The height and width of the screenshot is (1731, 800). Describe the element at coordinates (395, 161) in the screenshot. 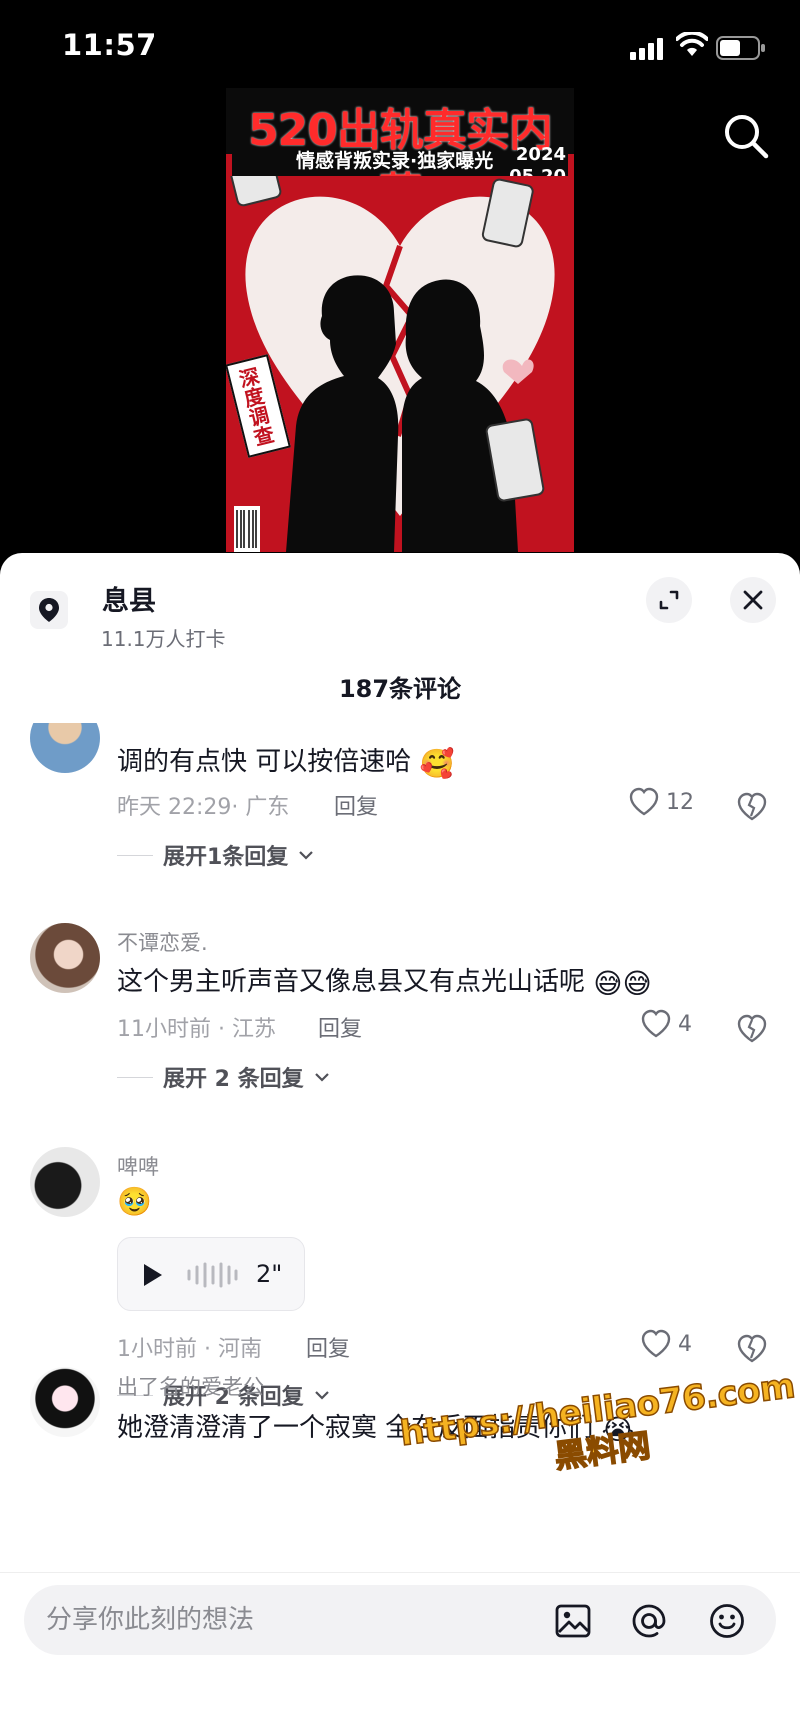

I see `poster-subtitle: 情感背叛实录·独家曝光` at that location.